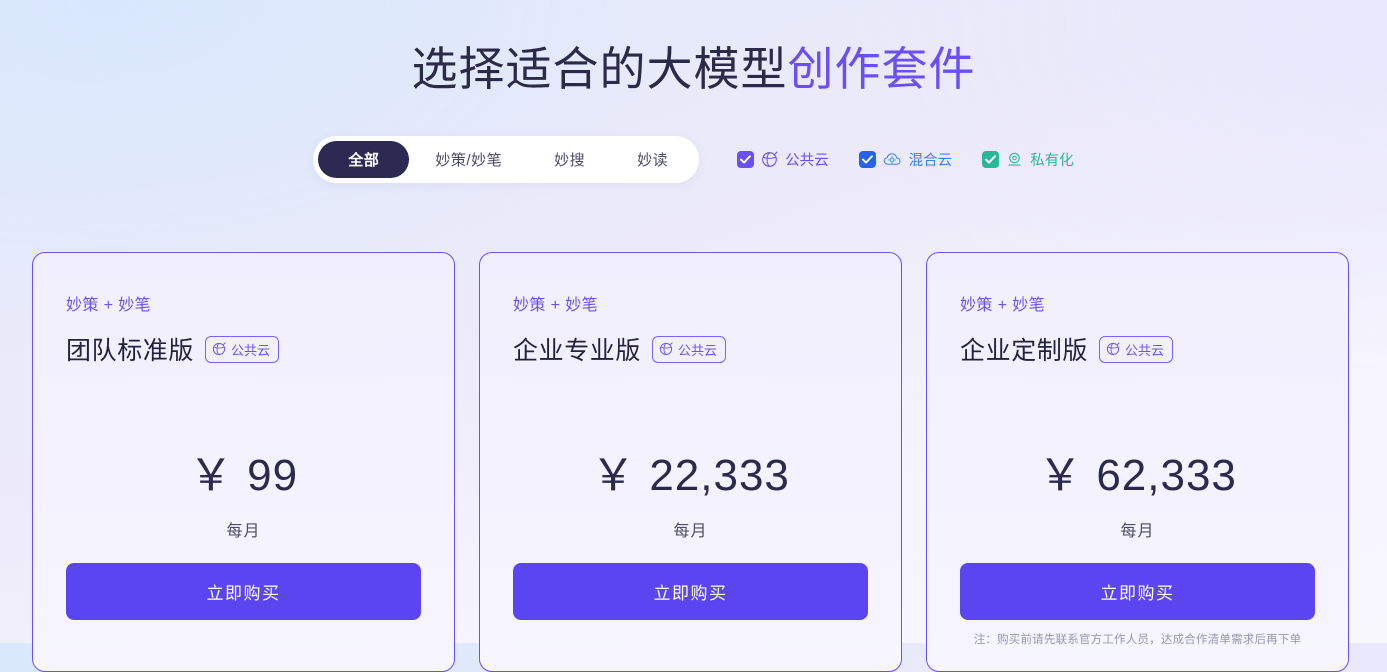 The image size is (1387, 672). What do you see at coordinates (1028, 159) in the screenshot?
I see `filter-private-deploy: 私有化` at bounding box center [1028, 159].